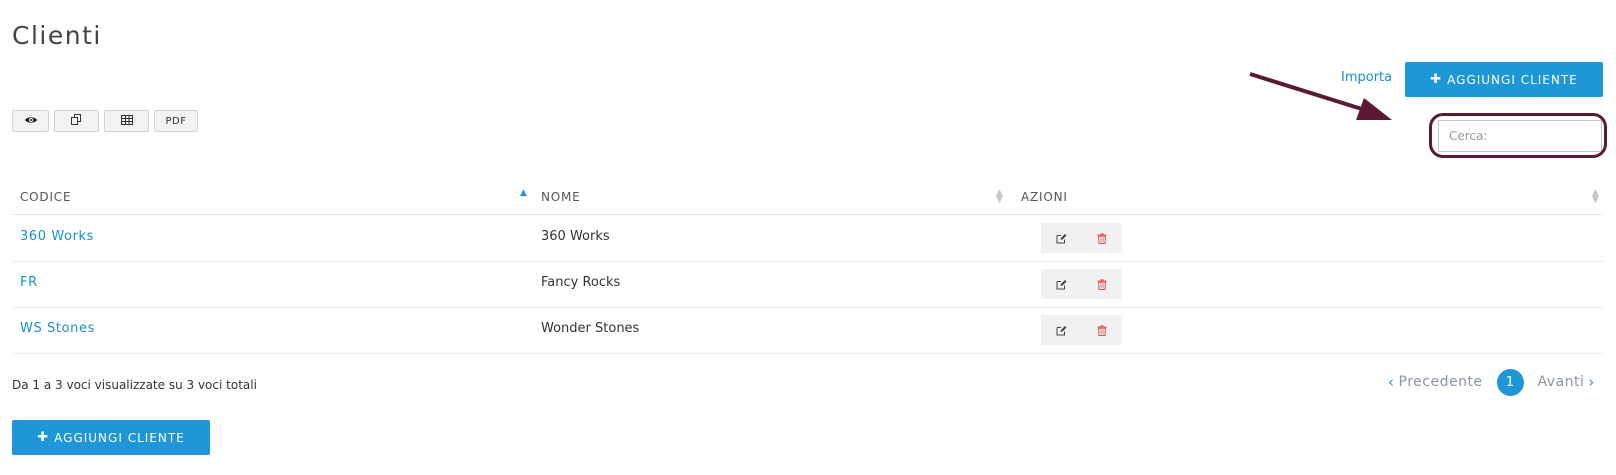 This screenshot has height=475, width=1616. Describe the element at coordinates (1044, 197) in the screenshot. I see `column-header-azioni: AZIONI` at that location.